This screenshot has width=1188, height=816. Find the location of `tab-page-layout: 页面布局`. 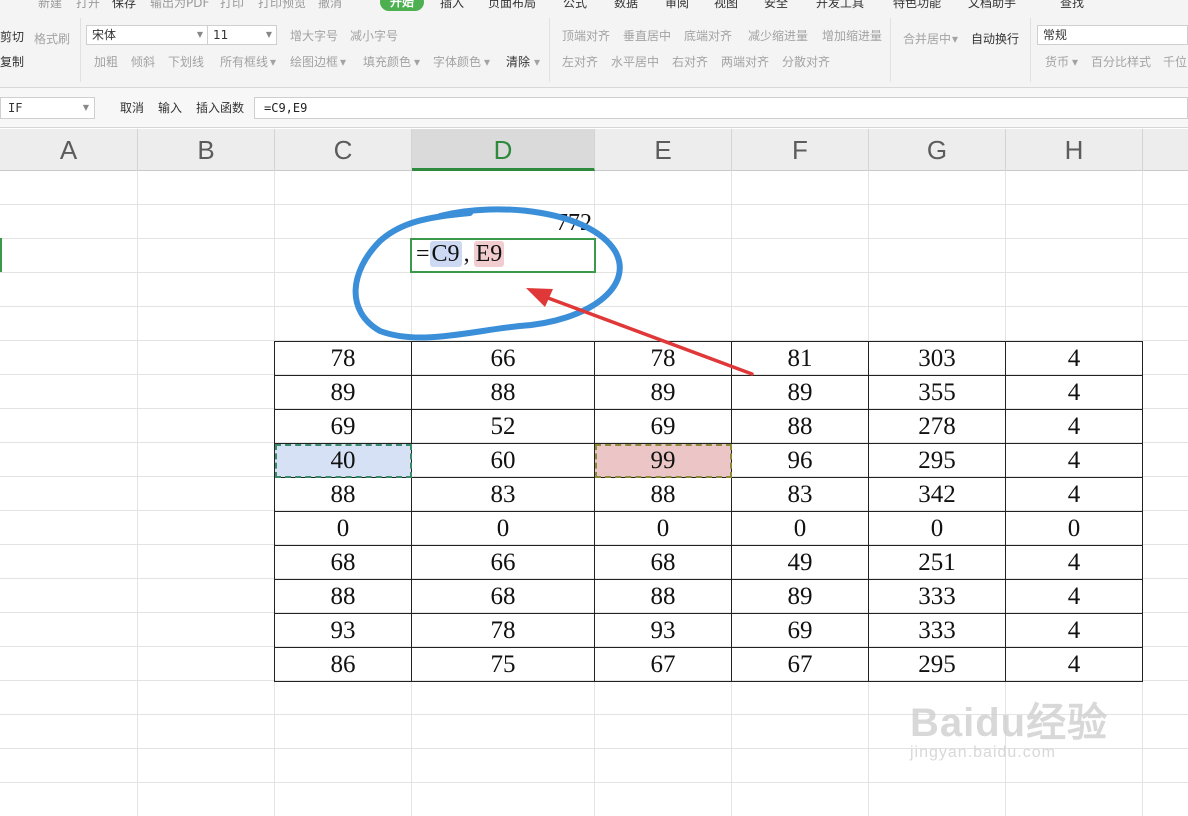

tab-page-layout: 页面布局 is located at coordinates (512, 5).